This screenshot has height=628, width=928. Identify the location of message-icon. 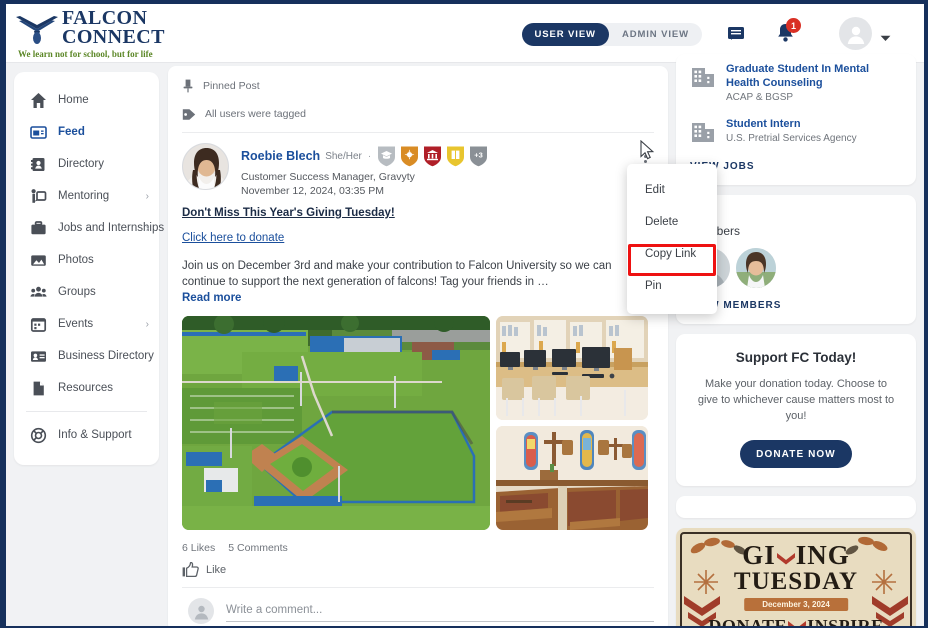
(736, 35).